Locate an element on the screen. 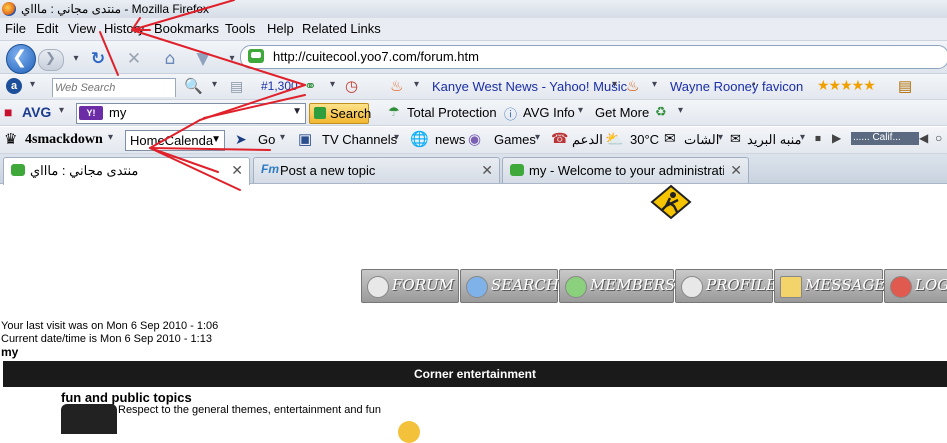  history-dropdown-icon: ▾ is located at coordinates (76, 59).